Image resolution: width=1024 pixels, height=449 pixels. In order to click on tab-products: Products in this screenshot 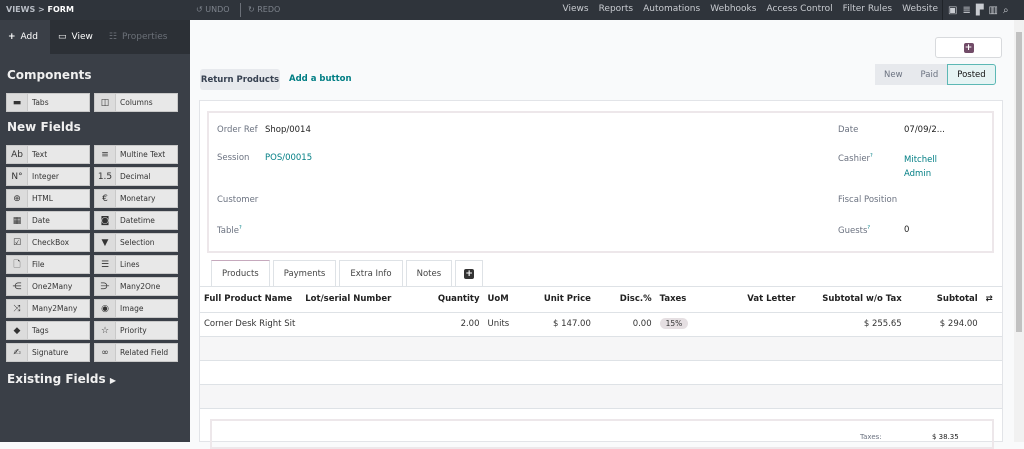, I will do `click(240, 273)`.